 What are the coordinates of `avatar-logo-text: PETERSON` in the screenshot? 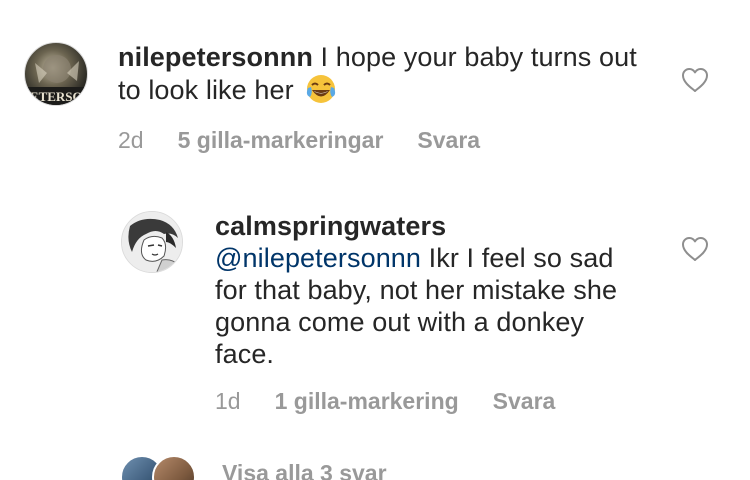 It's located at (56, 96).